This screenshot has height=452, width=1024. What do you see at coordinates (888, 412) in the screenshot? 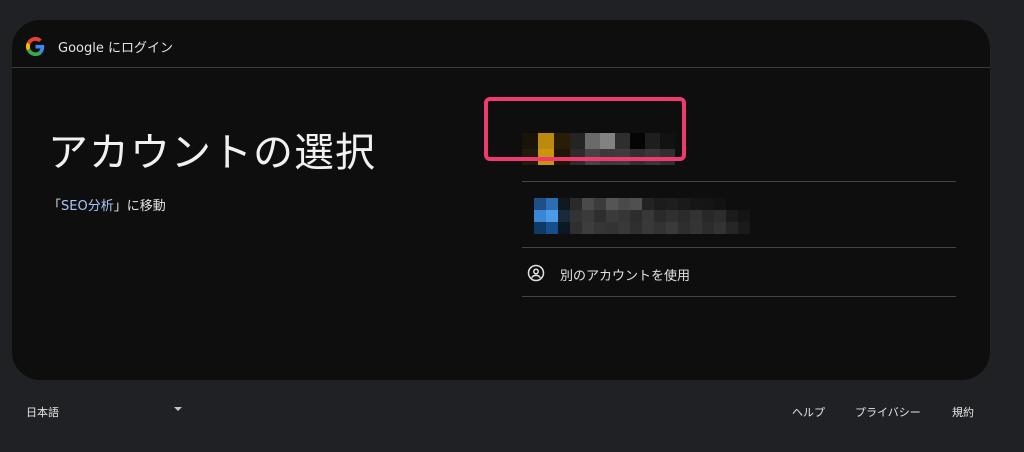
I see `privacy-link: プライバシー` at bounding box center [888, 412].